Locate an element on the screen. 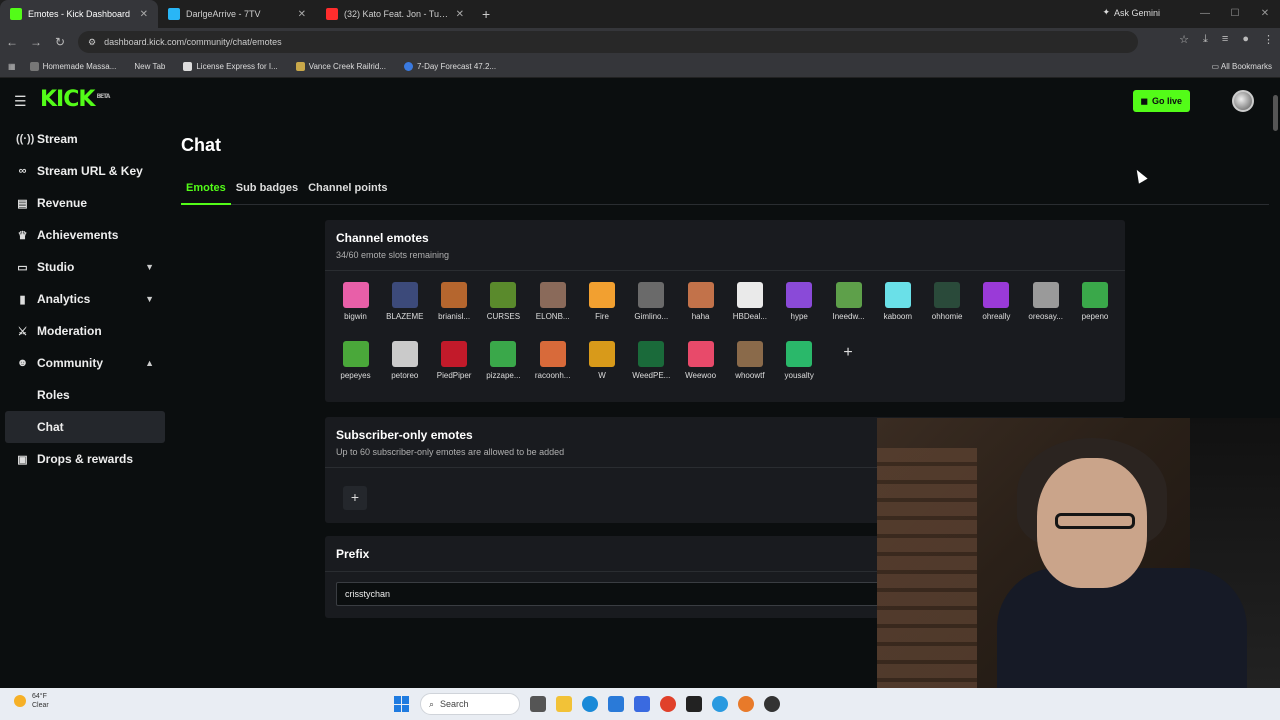 This screenshot has width=1280, height=720. add-emote-button: + is located at coordinates (848, 354).